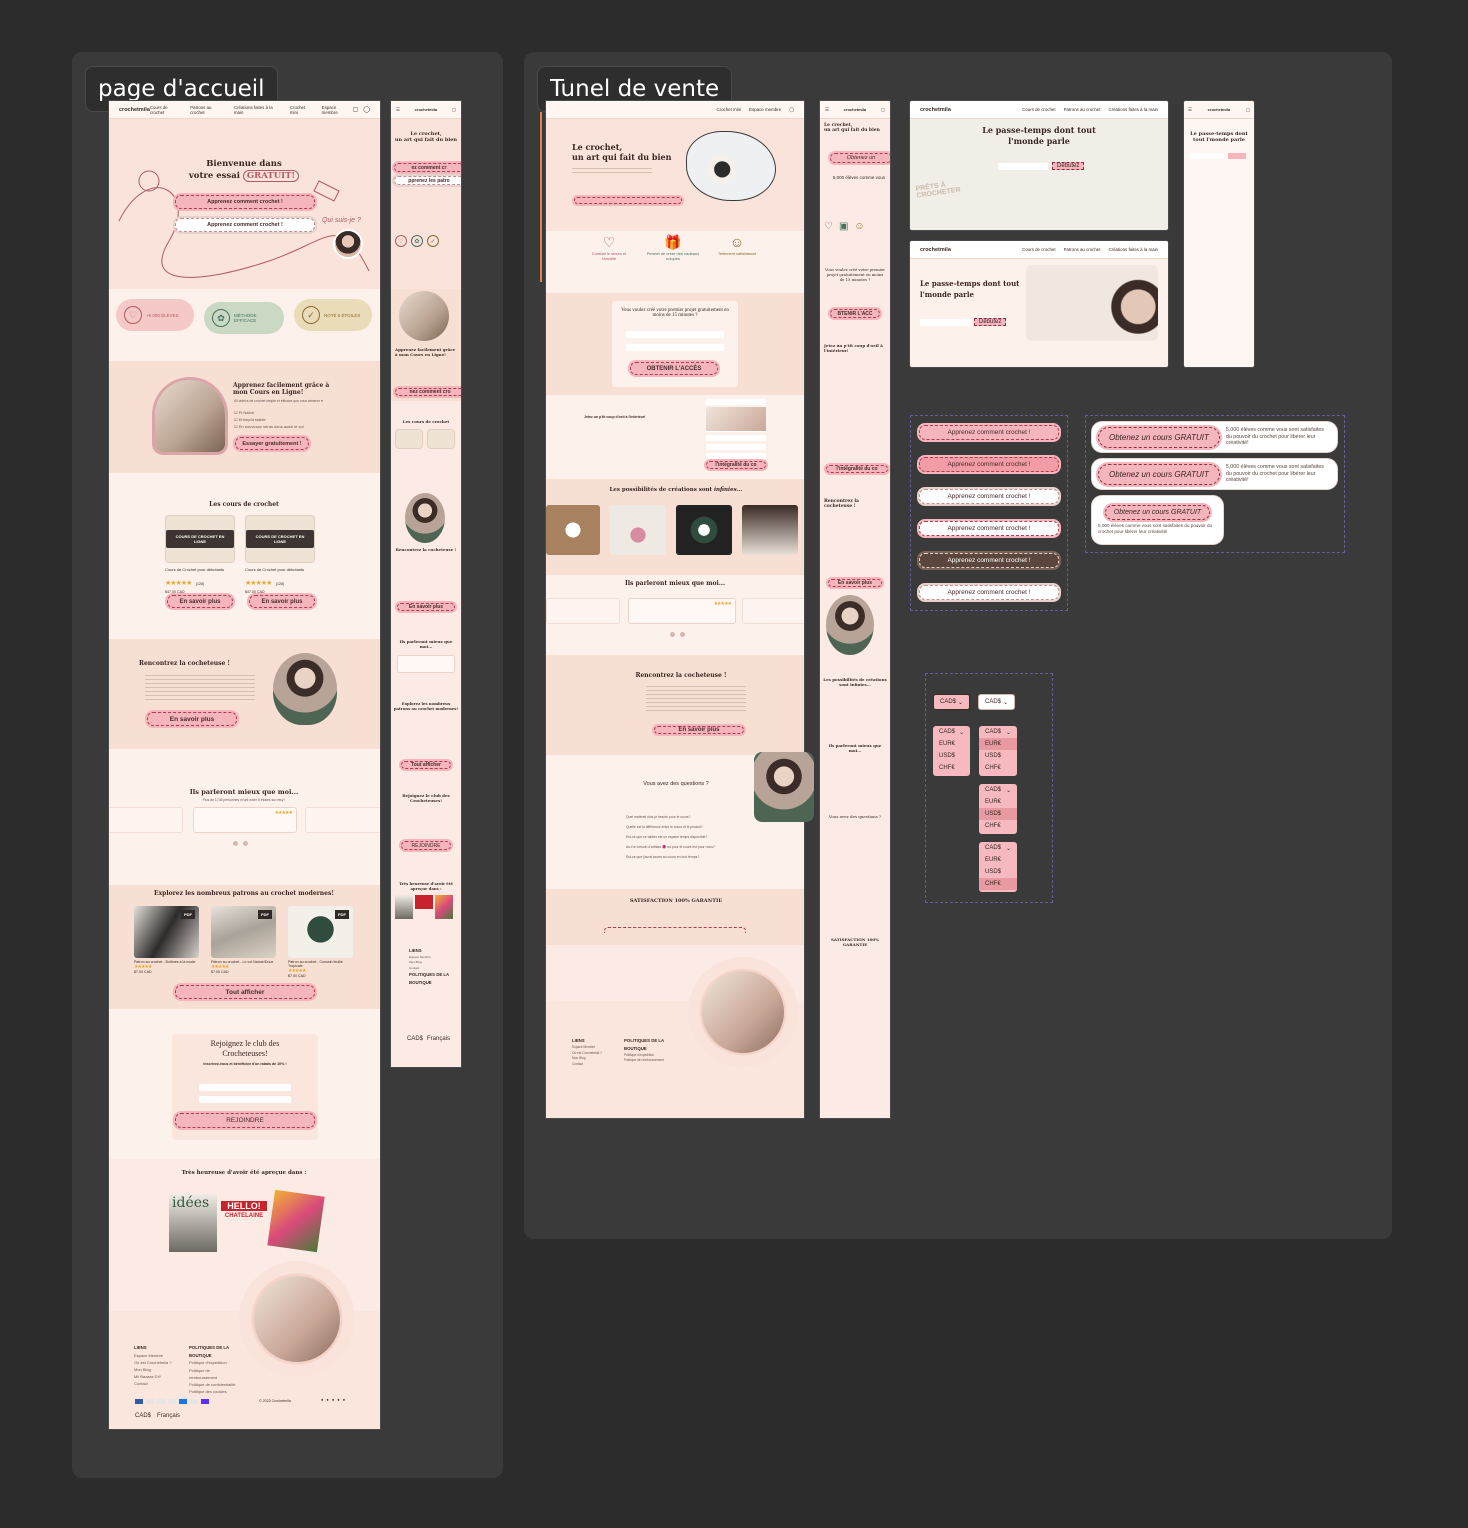 This screenshot has height=1528, width=1468. Describe the element at coordinates (166, 110) in the screenshot. I see `nav-courses: Cours de crochet` at that location.